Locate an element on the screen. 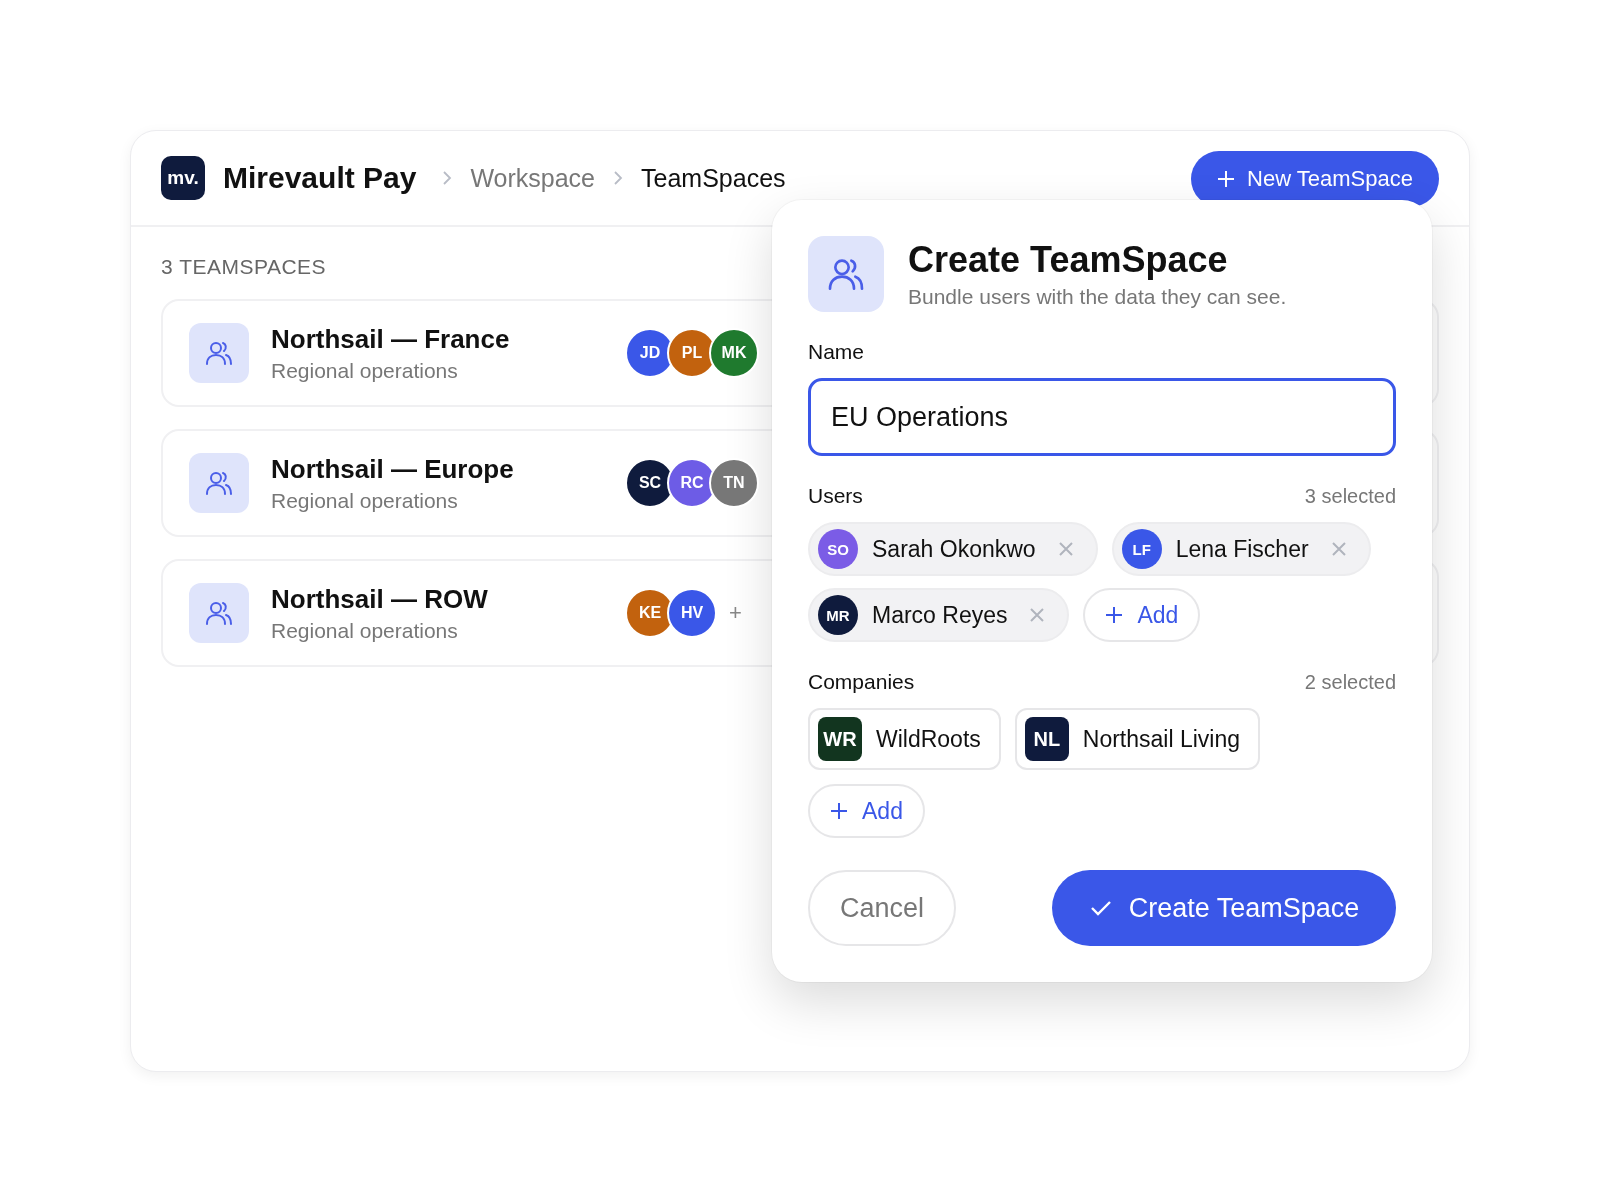 The height and width of the screenshot is (1200, 1600). selected-count: 2 selected is located at coordinates (1350, 682).